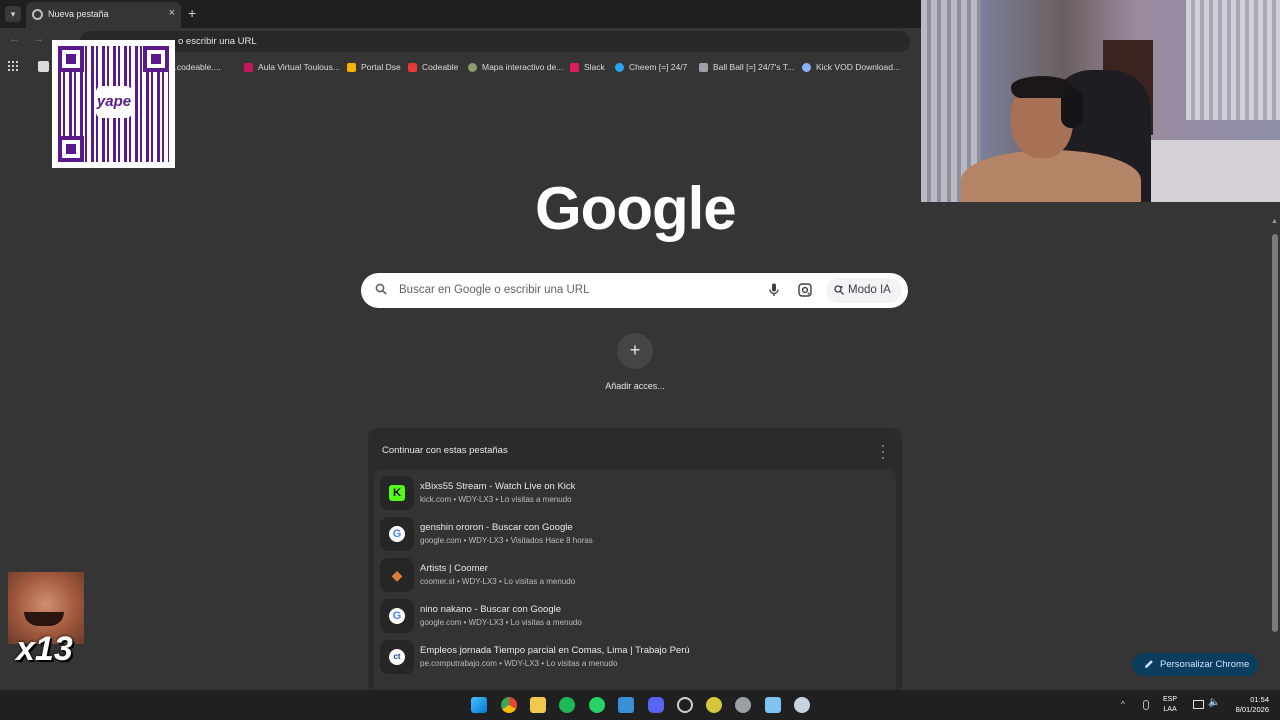  I want to click on file-explorer-icon, so click(538, 705).